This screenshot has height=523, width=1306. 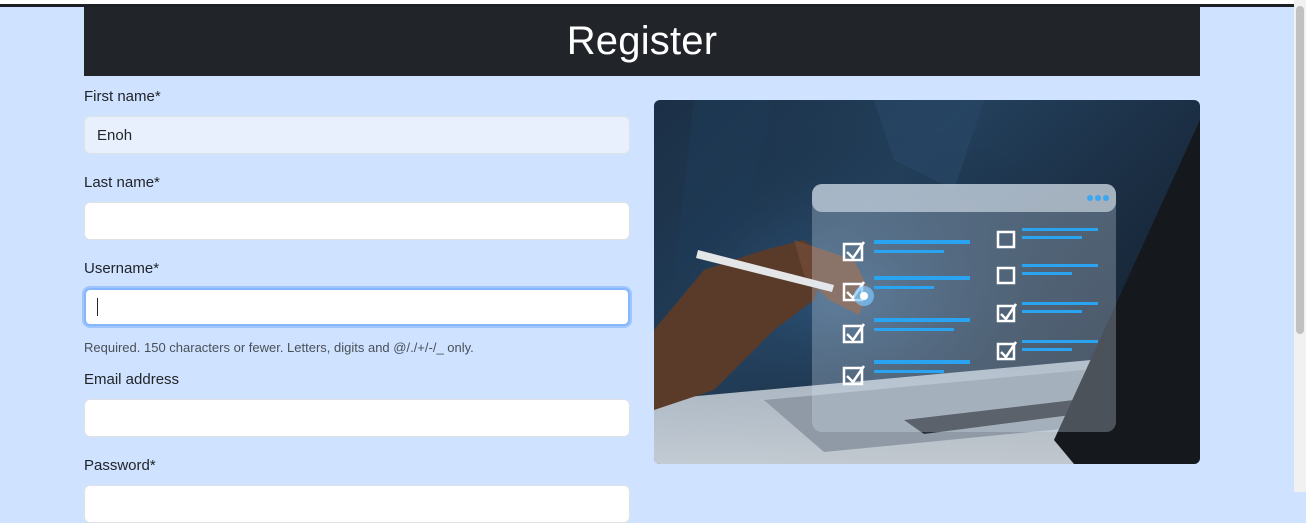 I want to click on page-title: Register, so click(x=642, y=41).